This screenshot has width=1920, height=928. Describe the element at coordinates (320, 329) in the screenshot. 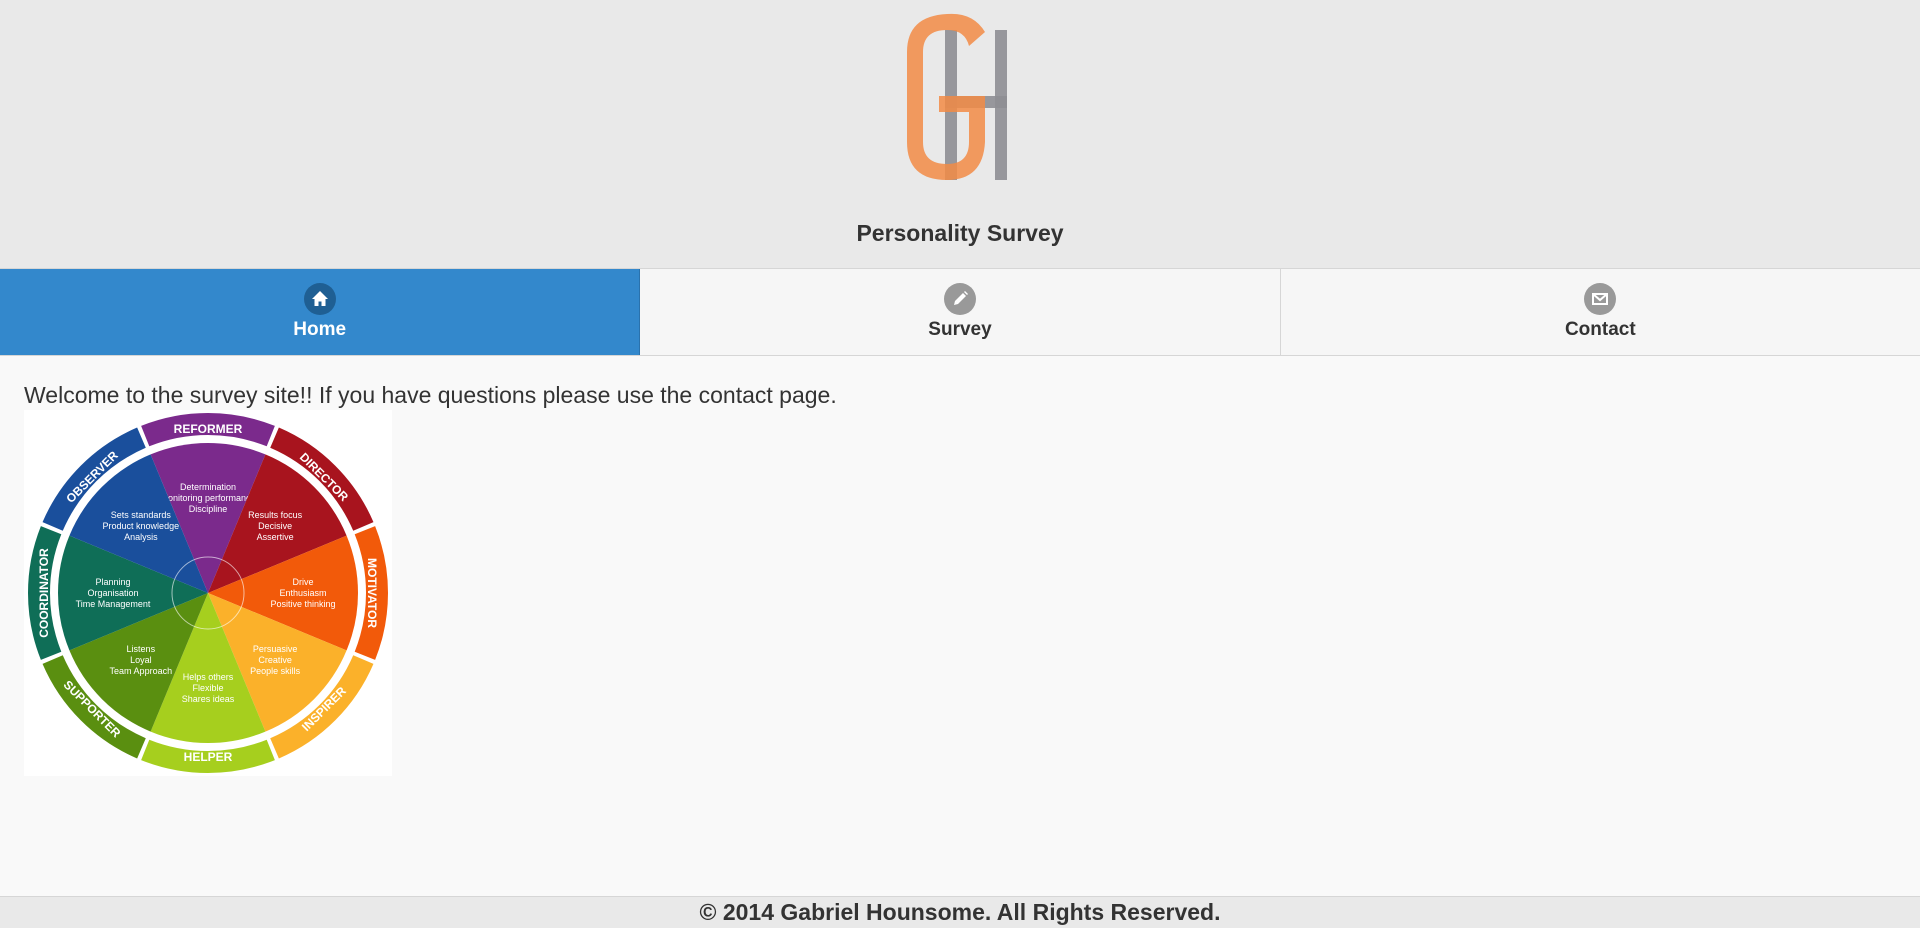

I see `tab-home-label: Home` at that location.